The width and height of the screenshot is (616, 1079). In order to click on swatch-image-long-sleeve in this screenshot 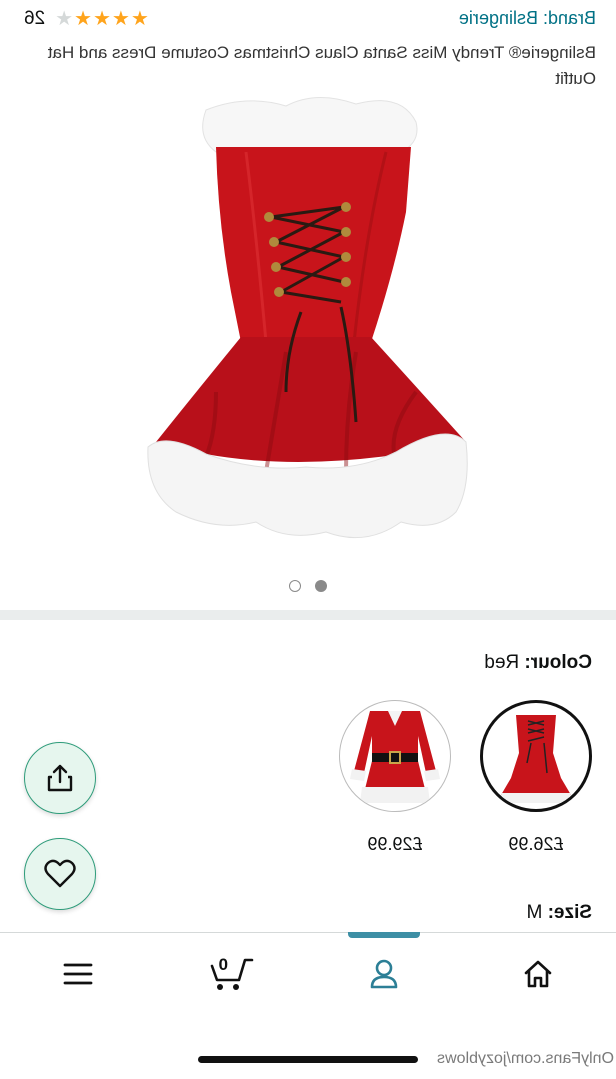, I will do `click(395, 757)`.